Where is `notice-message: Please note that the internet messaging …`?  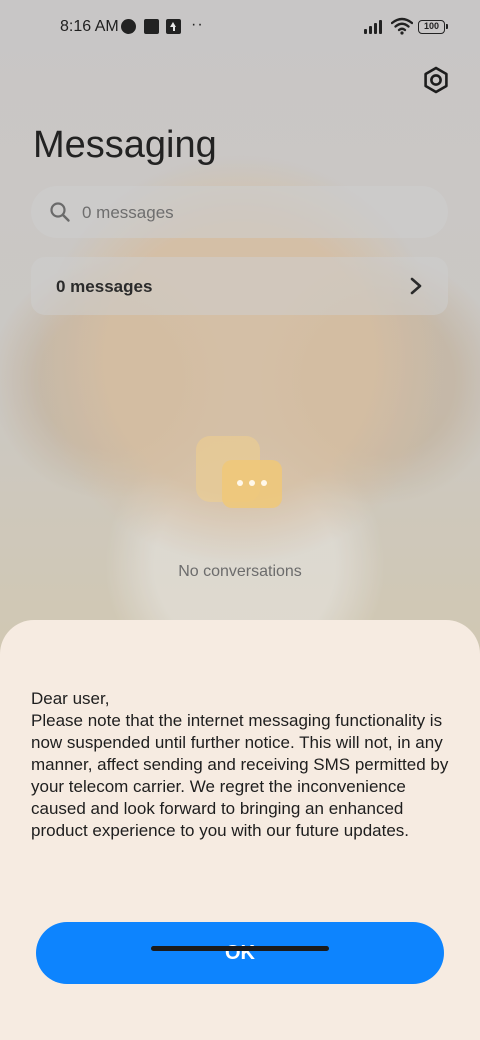
notice-message: Please note that the internet messaging … is located at coordinates (240, 775).